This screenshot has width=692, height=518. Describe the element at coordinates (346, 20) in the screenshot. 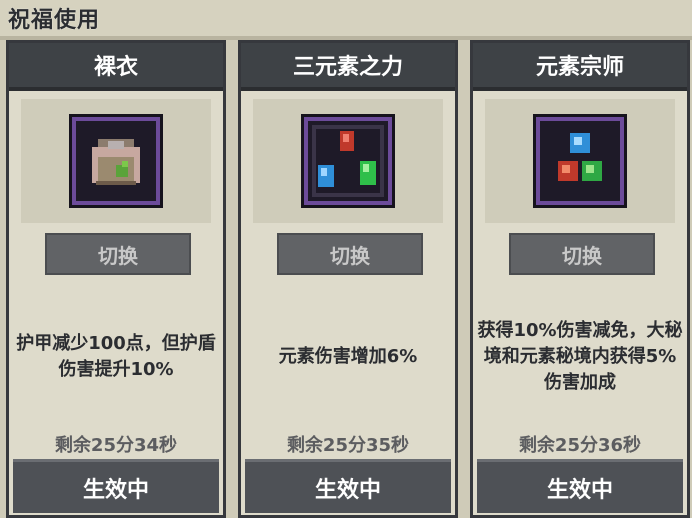

I see `panel-header-bar` at that location.